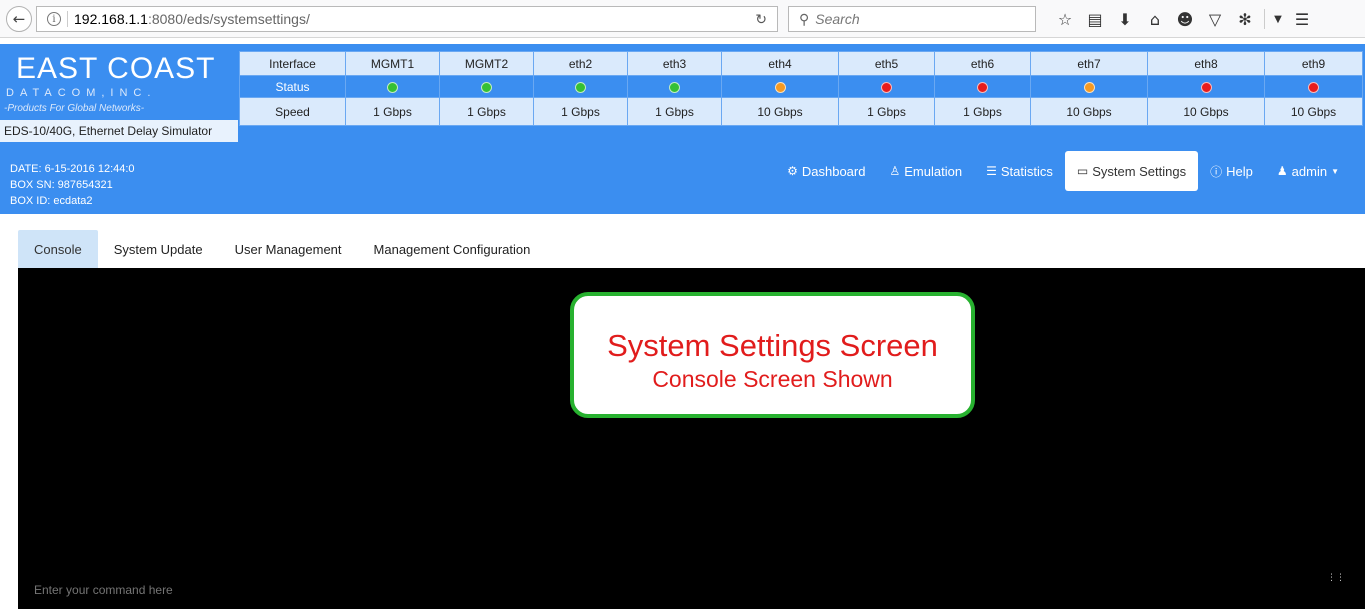 Image resolution: width=1365 pixels, height=609 pixels. I want to click on nav-statistics: ☰ Statistics, so click(1019, 171).